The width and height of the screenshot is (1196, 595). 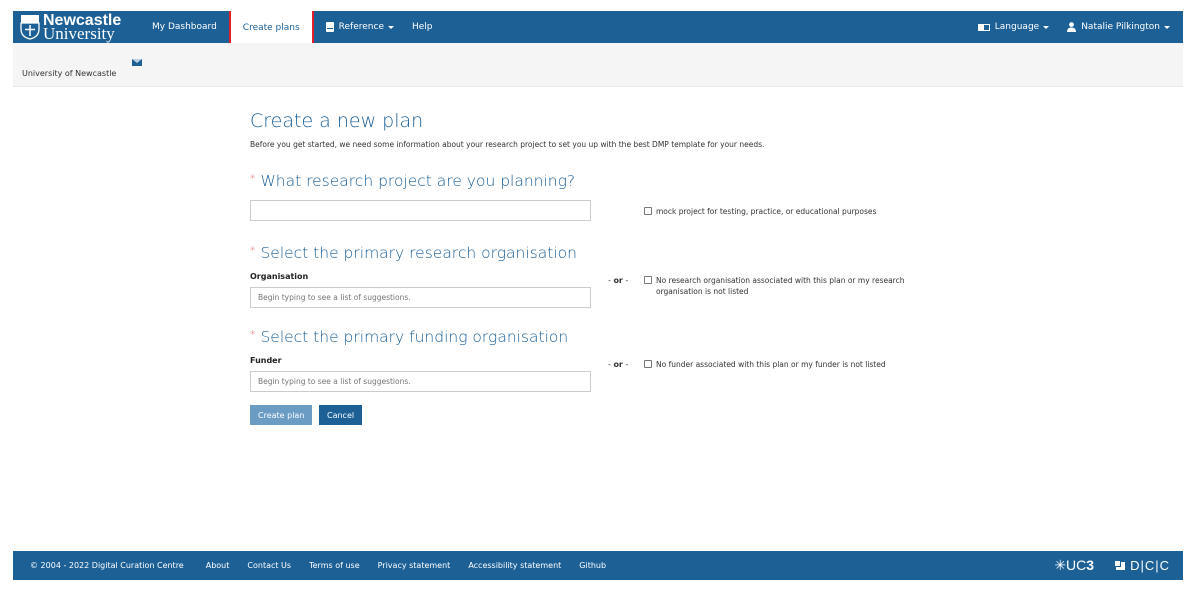 I want to click on footer-link-contact: Contact Us, so click(x=269, y=565).